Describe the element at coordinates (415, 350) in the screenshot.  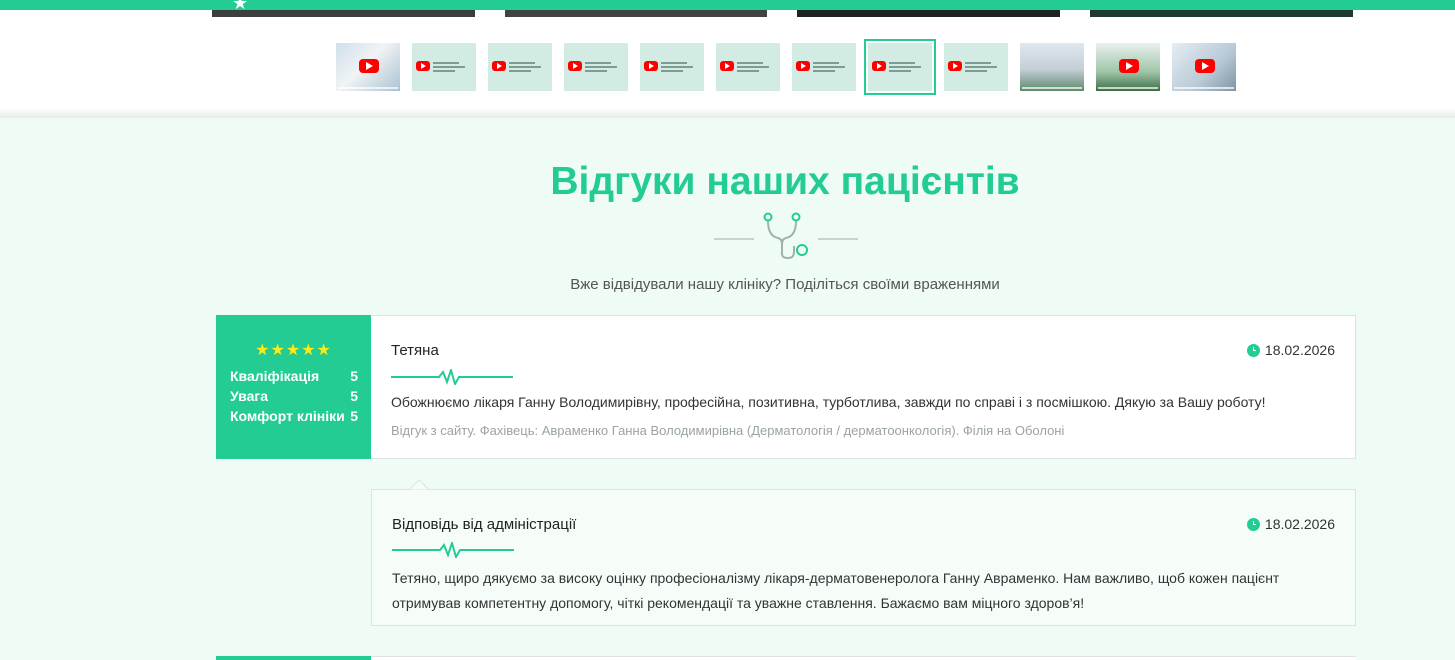
I see `review-author: Тетяна` at that location.